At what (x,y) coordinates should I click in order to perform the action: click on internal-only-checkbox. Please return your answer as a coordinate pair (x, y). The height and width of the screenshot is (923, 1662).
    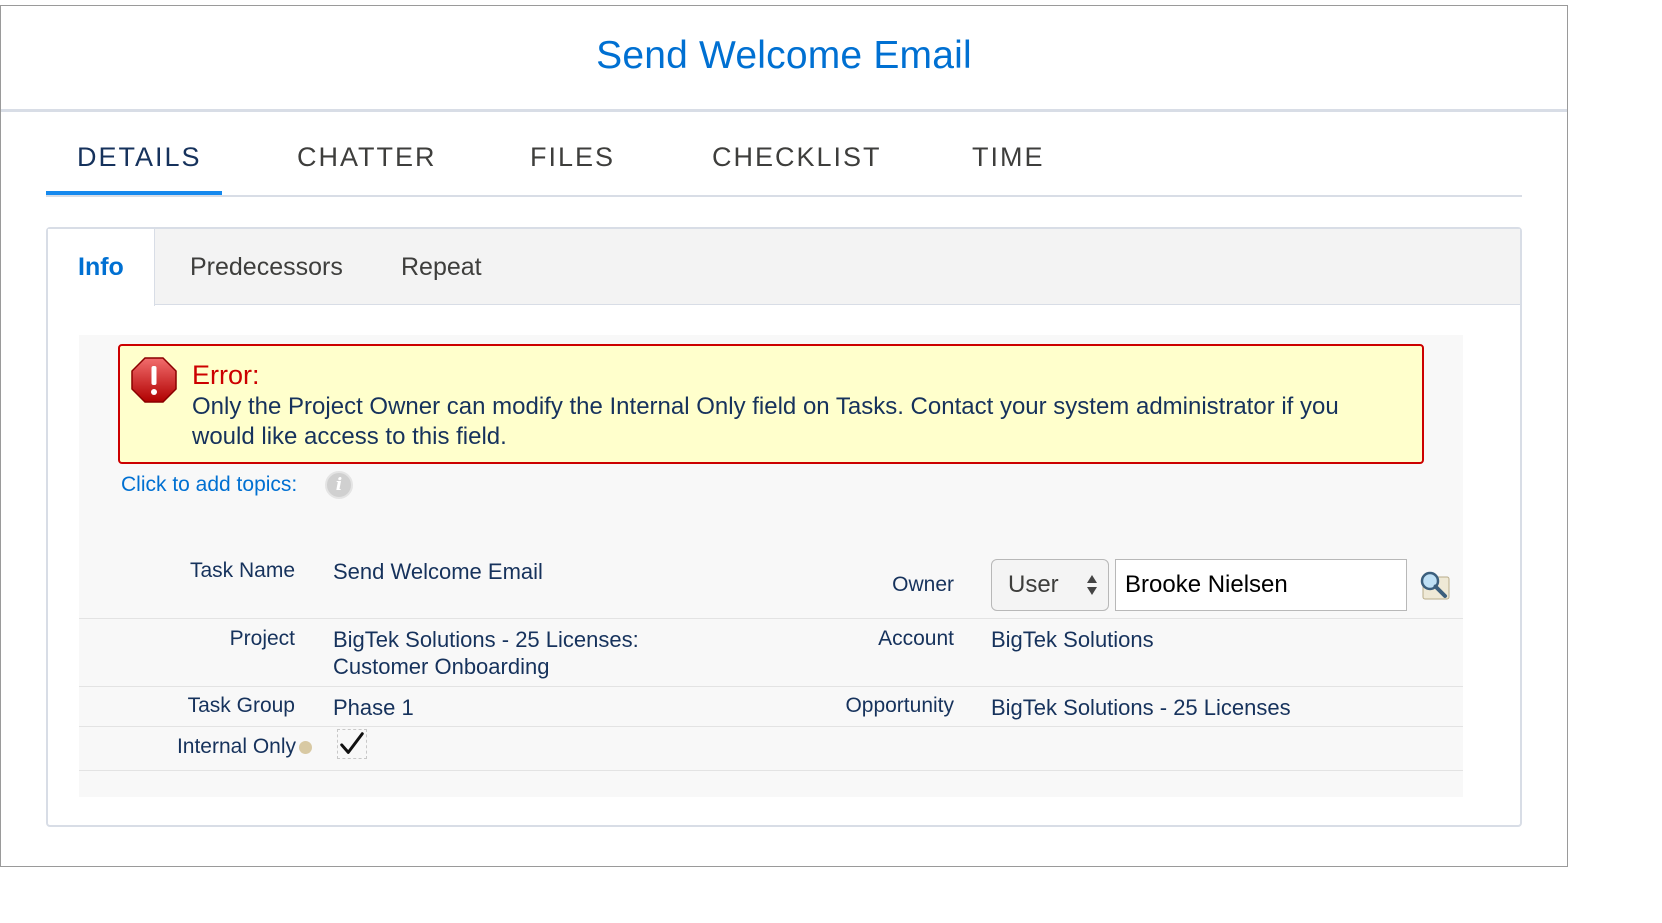
    Looking at the image, I should click on (352, 744).